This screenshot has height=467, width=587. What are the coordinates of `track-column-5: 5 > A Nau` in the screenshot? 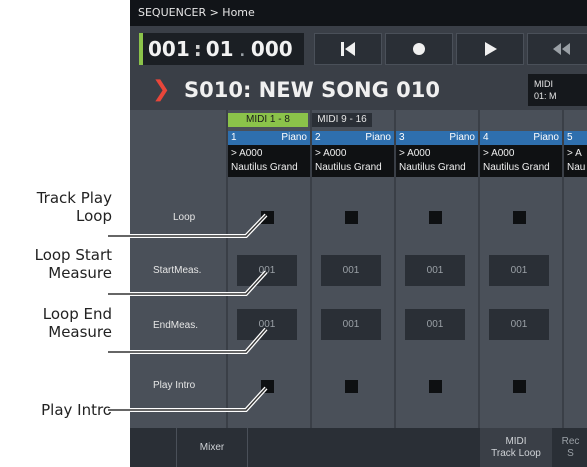 It's located at (575, 154).